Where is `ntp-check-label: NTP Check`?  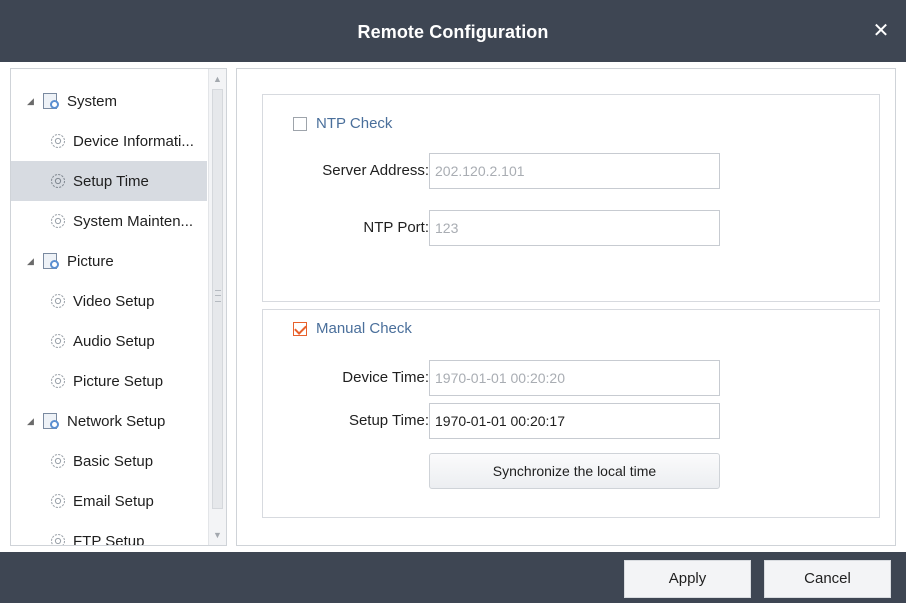
ntp-check-label: NTP Check is located at coordinates (354, 123).